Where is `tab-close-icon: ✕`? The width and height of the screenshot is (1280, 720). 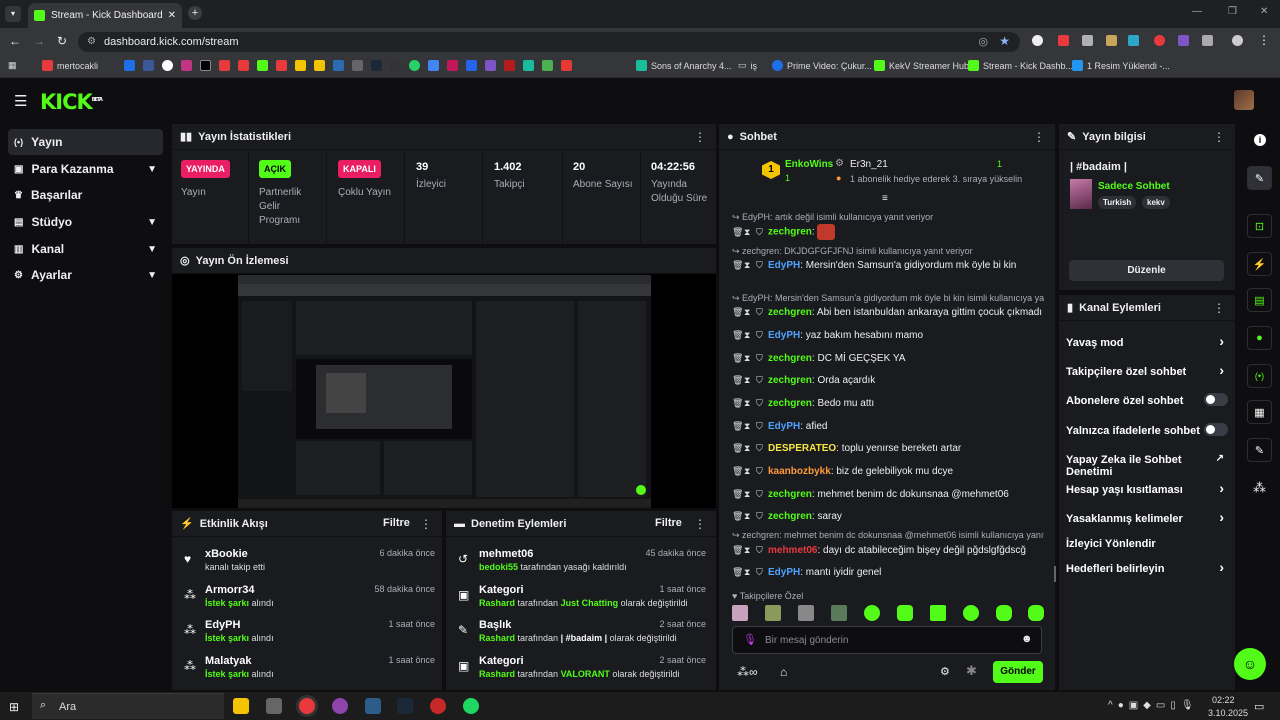 tab-close-icon: ✕ is located at coordinates (172, 15).